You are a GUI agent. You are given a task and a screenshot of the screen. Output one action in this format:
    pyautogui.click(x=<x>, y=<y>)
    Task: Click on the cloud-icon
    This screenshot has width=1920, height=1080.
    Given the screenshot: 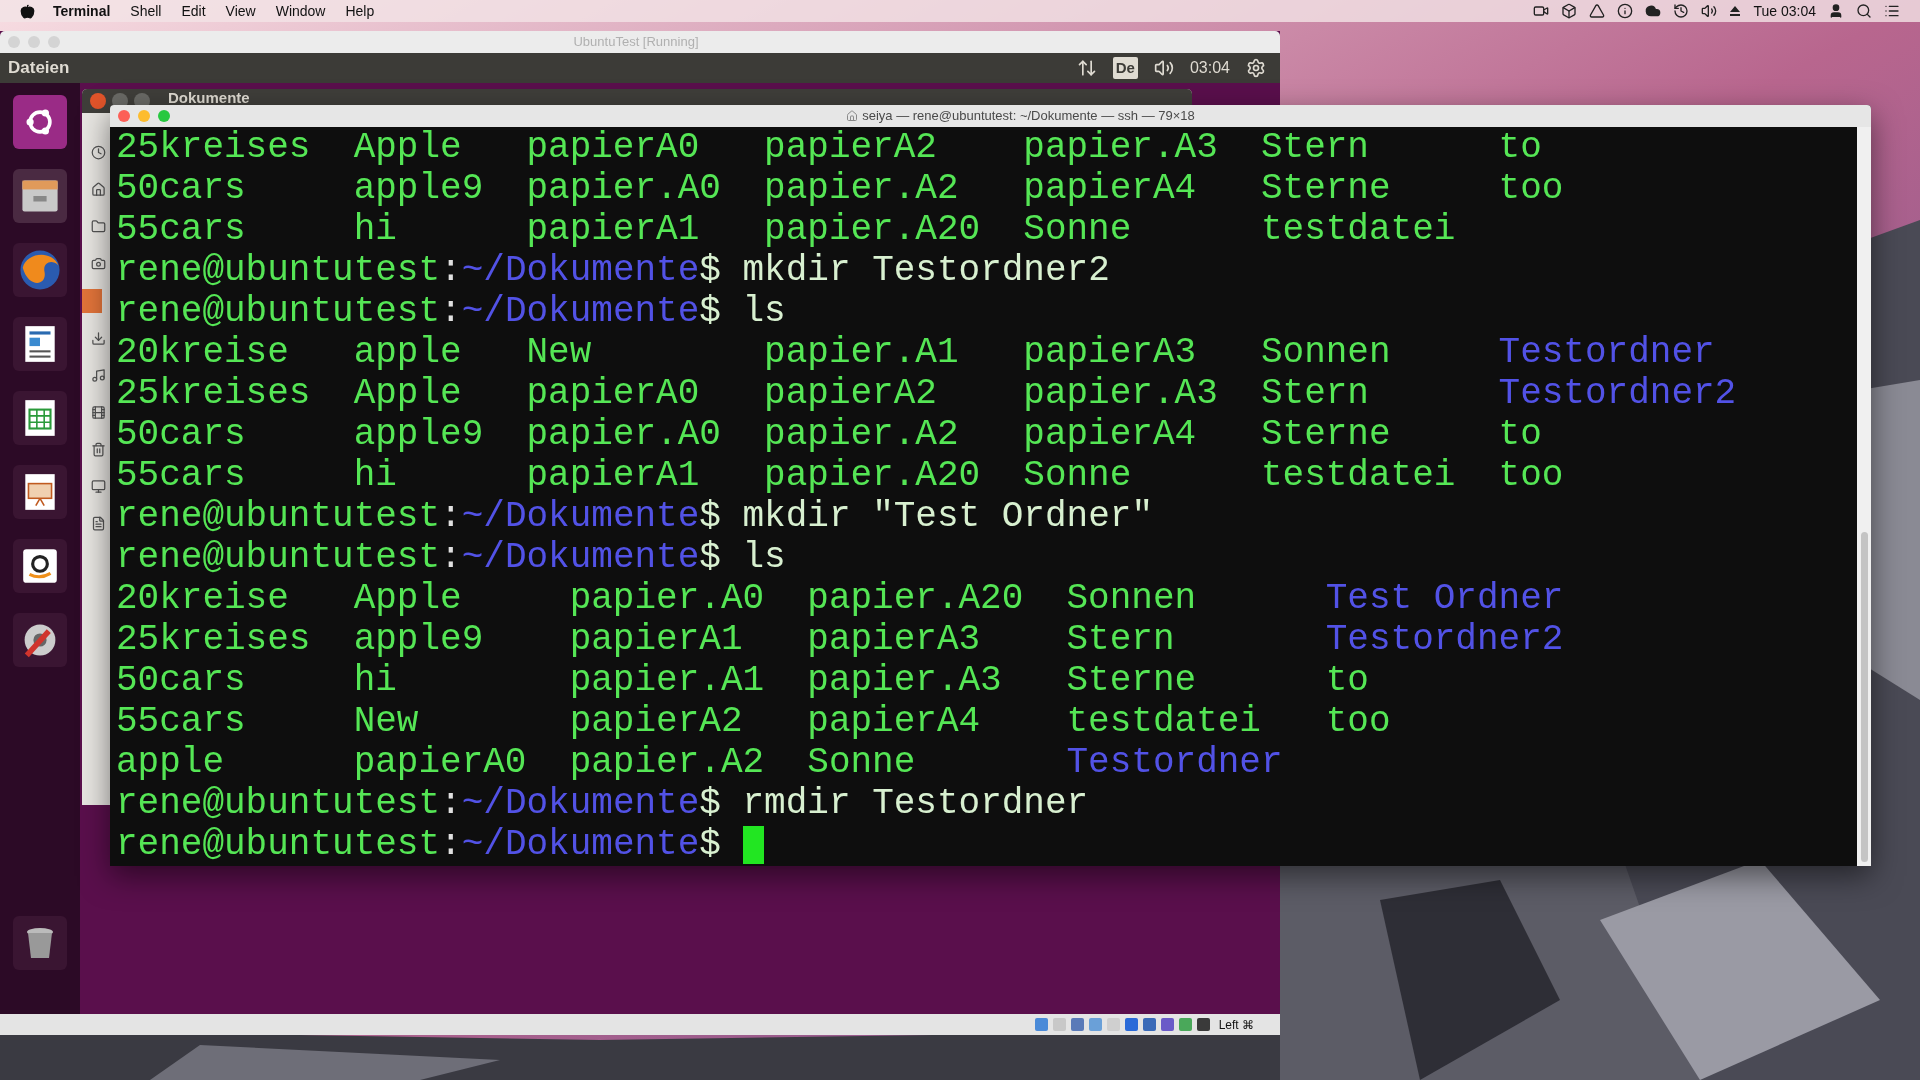 What is the action you would take?
    pyautogui.click(x=1653, y=11)
    